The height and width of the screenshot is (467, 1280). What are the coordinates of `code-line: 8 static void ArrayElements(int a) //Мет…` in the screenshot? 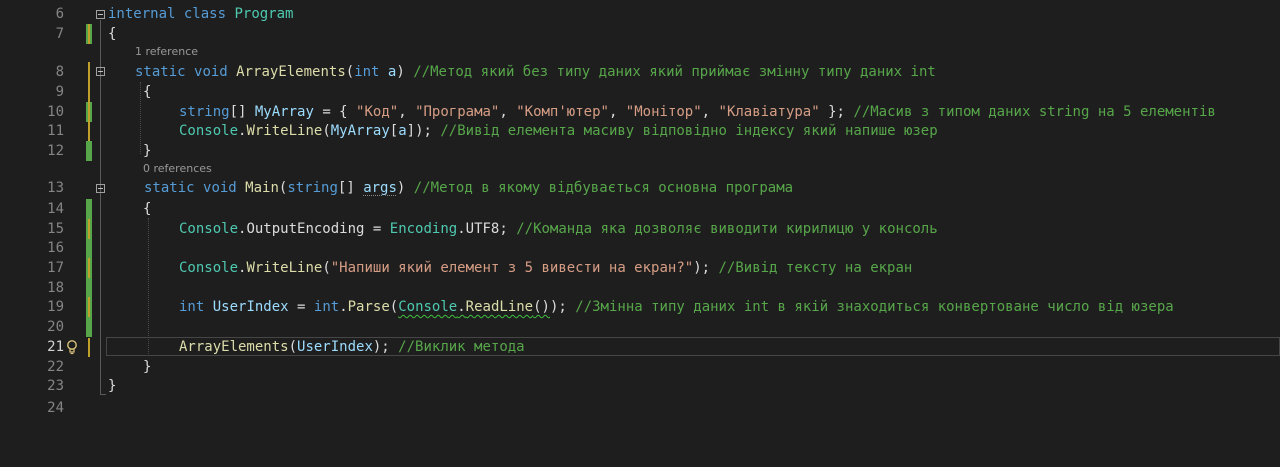 It's located at (640, 72).